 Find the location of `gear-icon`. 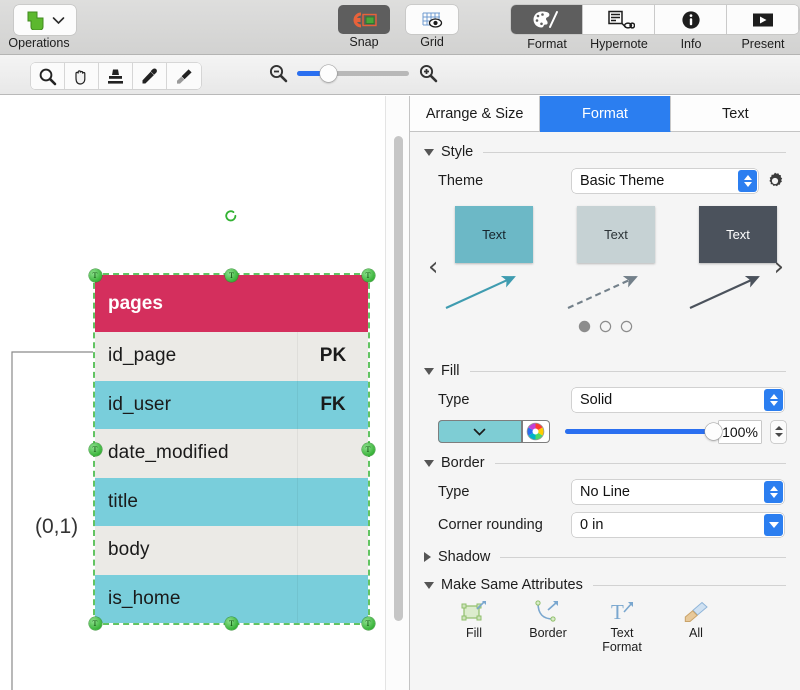

gear-icon is located at coordinates (775, 181).